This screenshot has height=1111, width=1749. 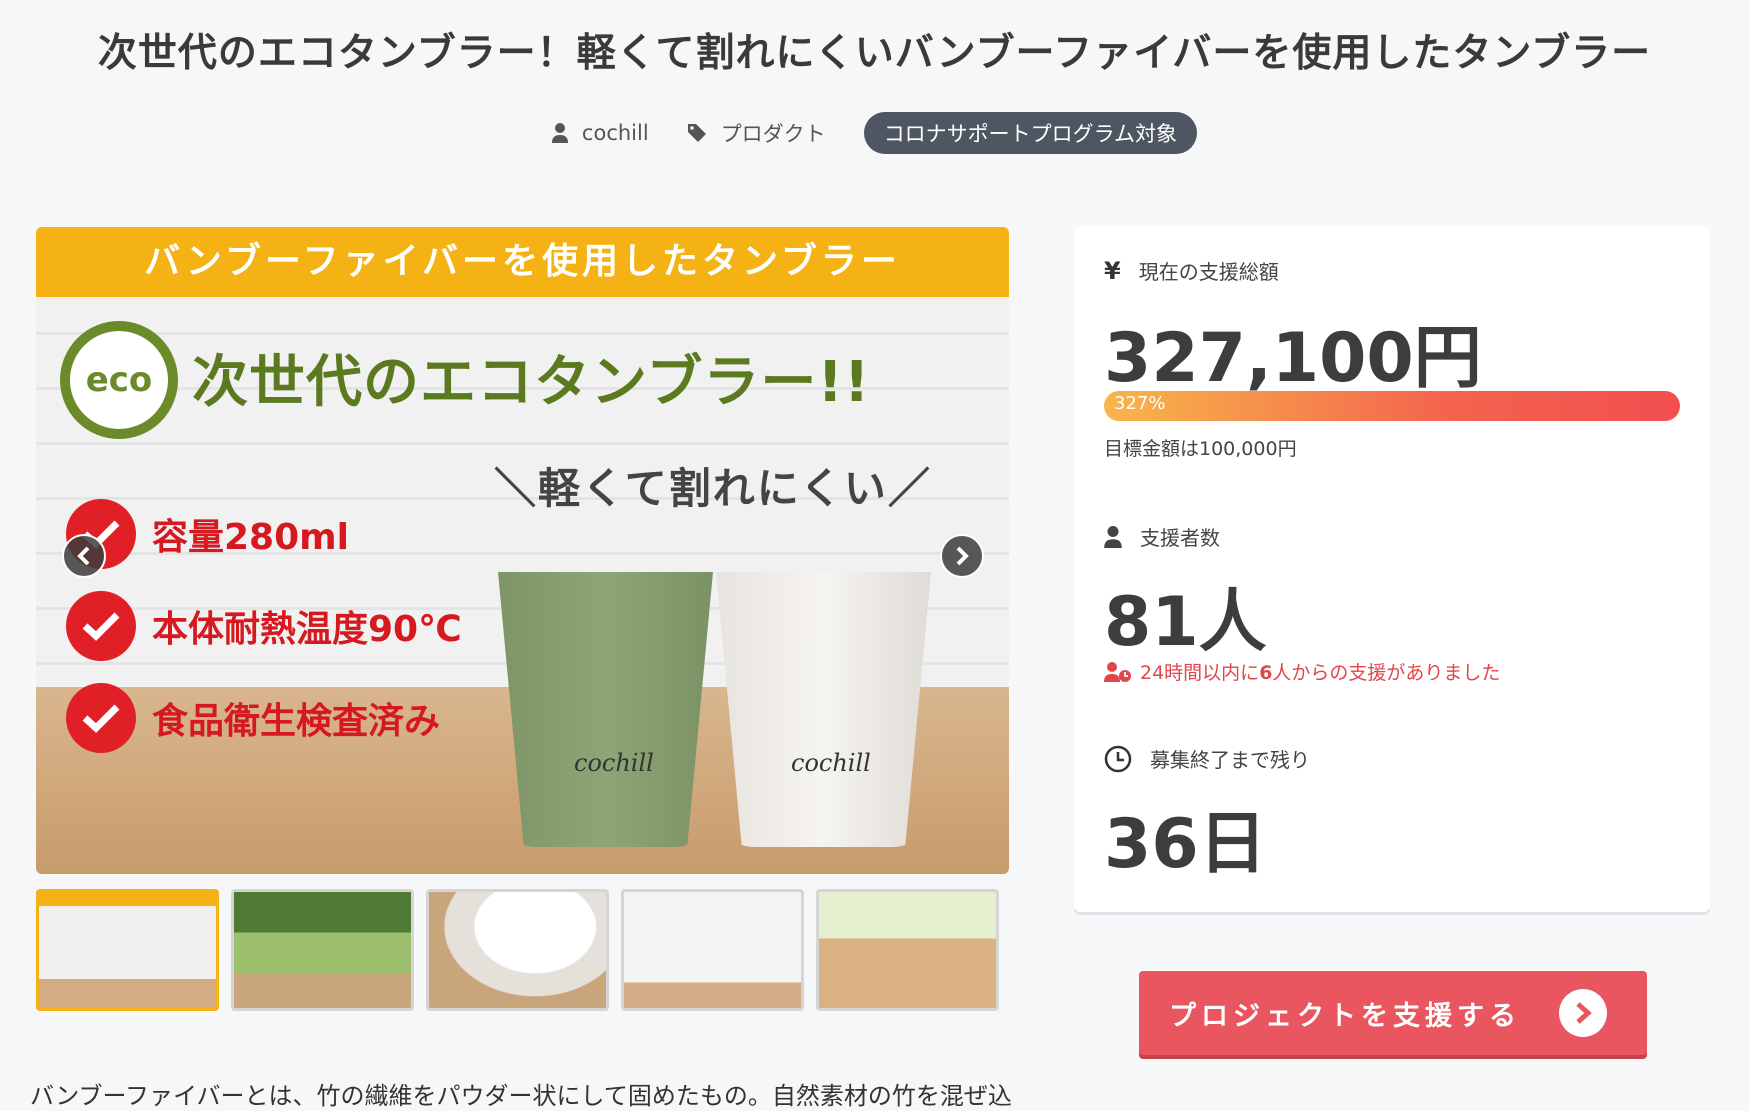 I want to click on page-title: 次世代のエコタンブラー！軽くて割れにくいバンブーファイバーを使用したタンブラー, so click(x=874, y=53).